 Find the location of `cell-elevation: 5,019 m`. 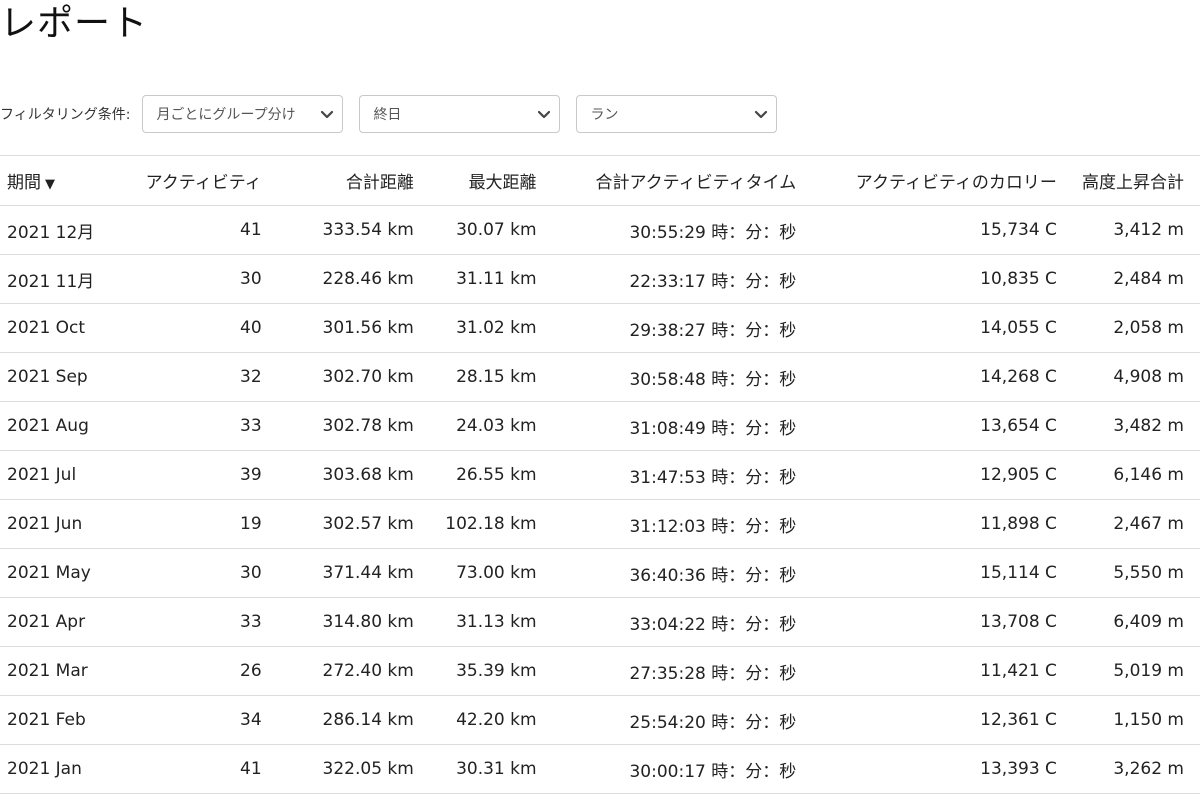

cell-elevation: 5,019 m is located at coordinates (1128, 671).